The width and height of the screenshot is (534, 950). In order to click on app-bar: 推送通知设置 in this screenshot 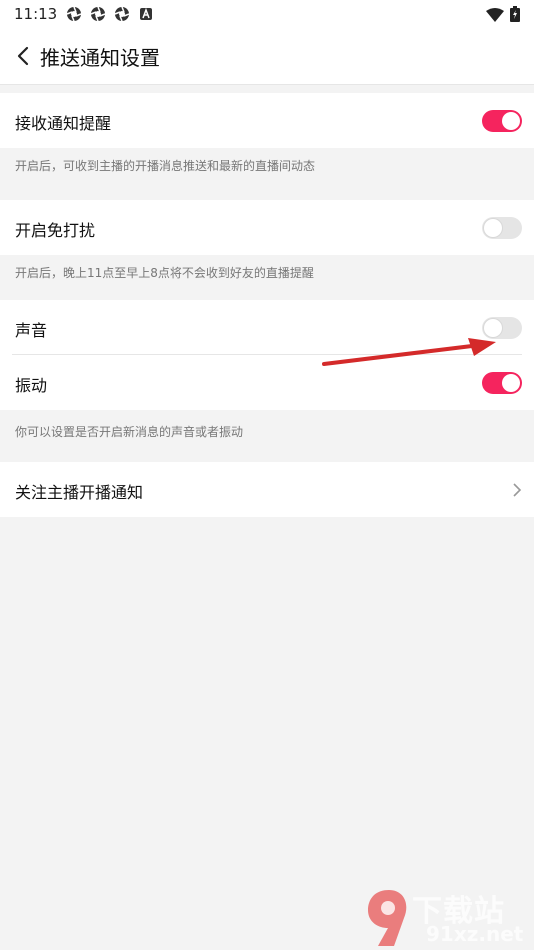, I will do `click(267, 57)`.